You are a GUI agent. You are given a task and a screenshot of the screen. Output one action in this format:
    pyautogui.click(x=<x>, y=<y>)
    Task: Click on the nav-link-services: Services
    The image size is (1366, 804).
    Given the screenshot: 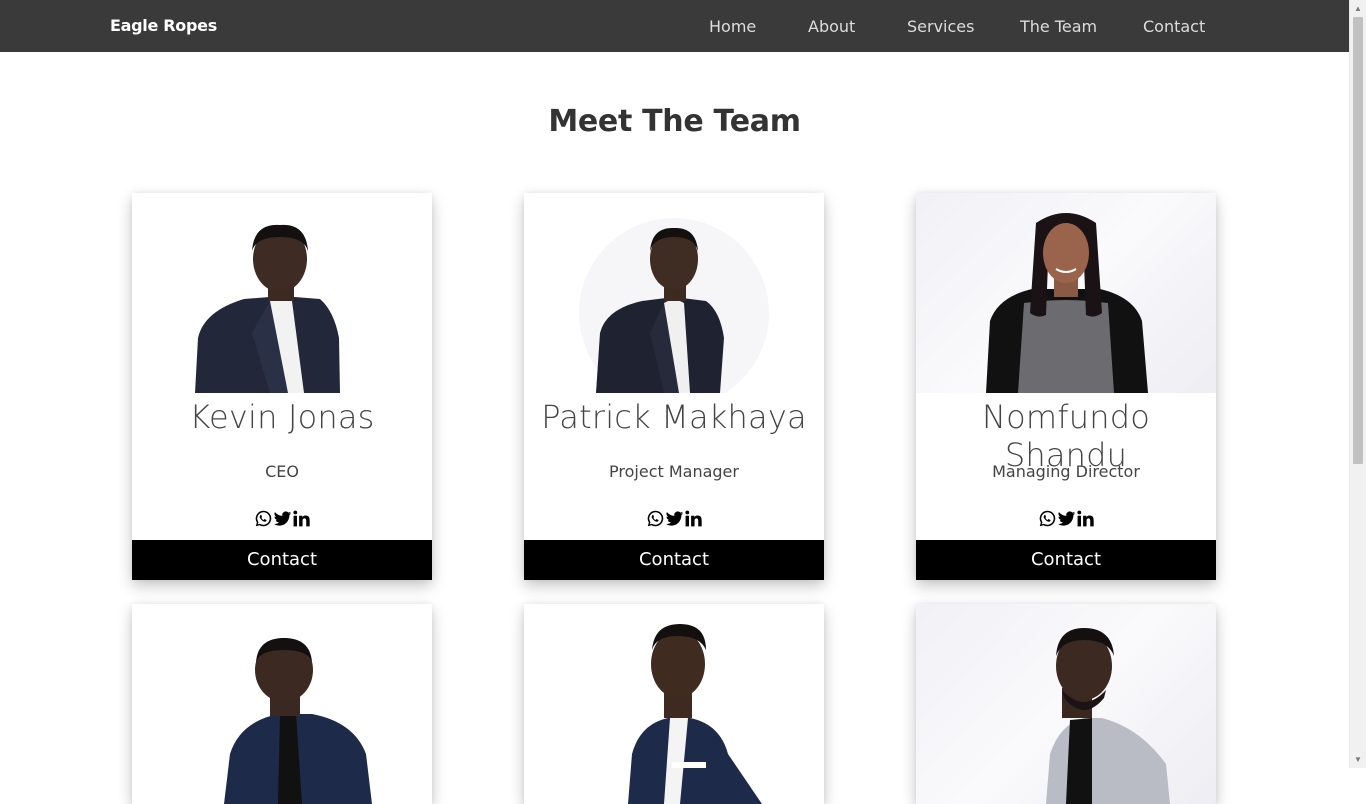 What is the action you would take?
    pyautogui.click(x=940, y=26)
    